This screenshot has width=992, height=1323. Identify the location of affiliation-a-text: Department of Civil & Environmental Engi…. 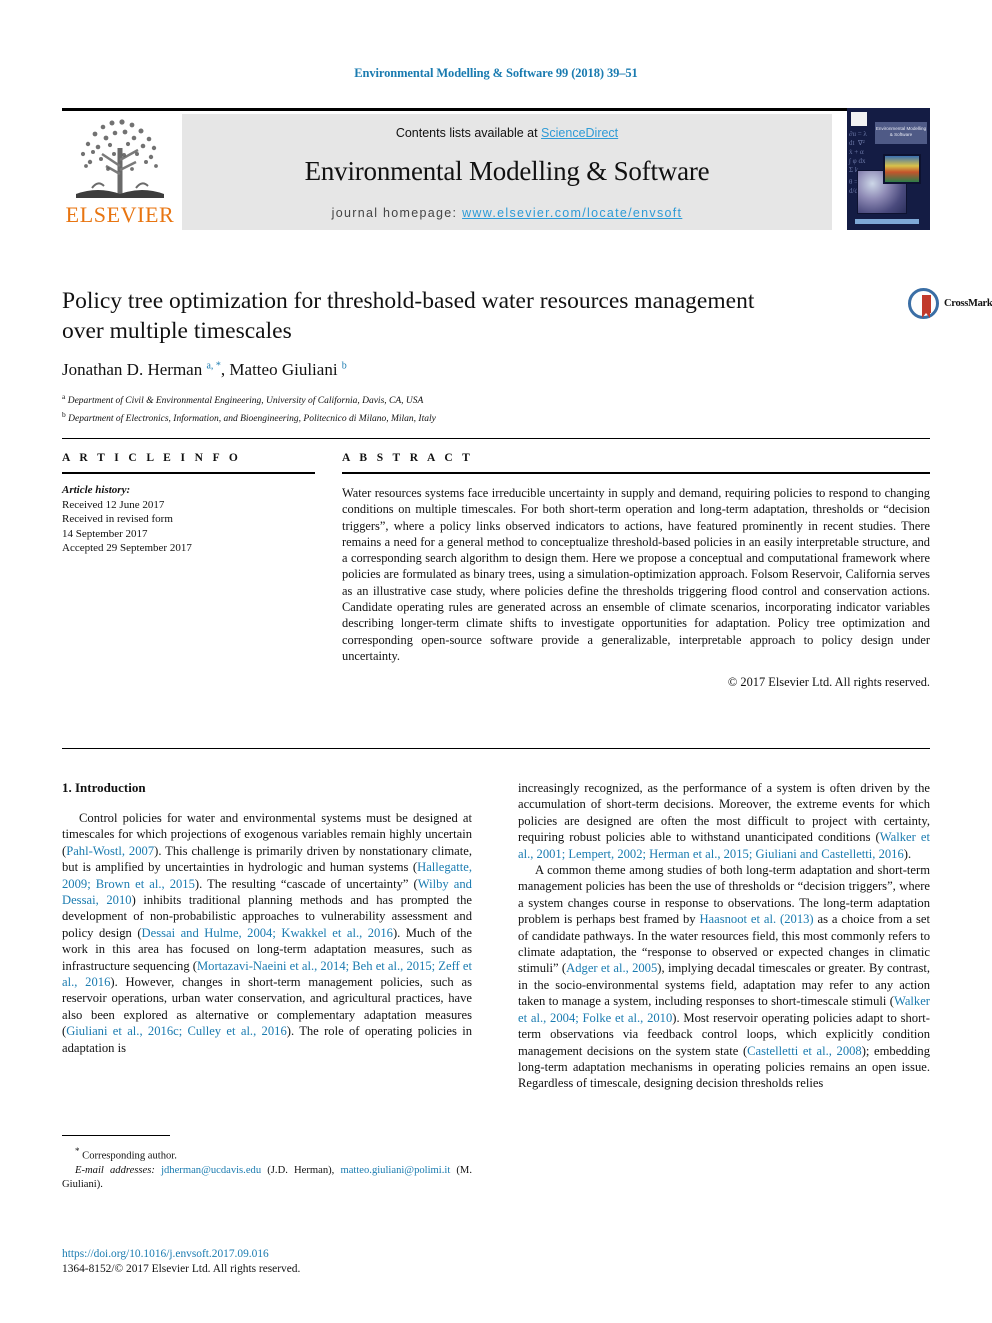
(245, 401).